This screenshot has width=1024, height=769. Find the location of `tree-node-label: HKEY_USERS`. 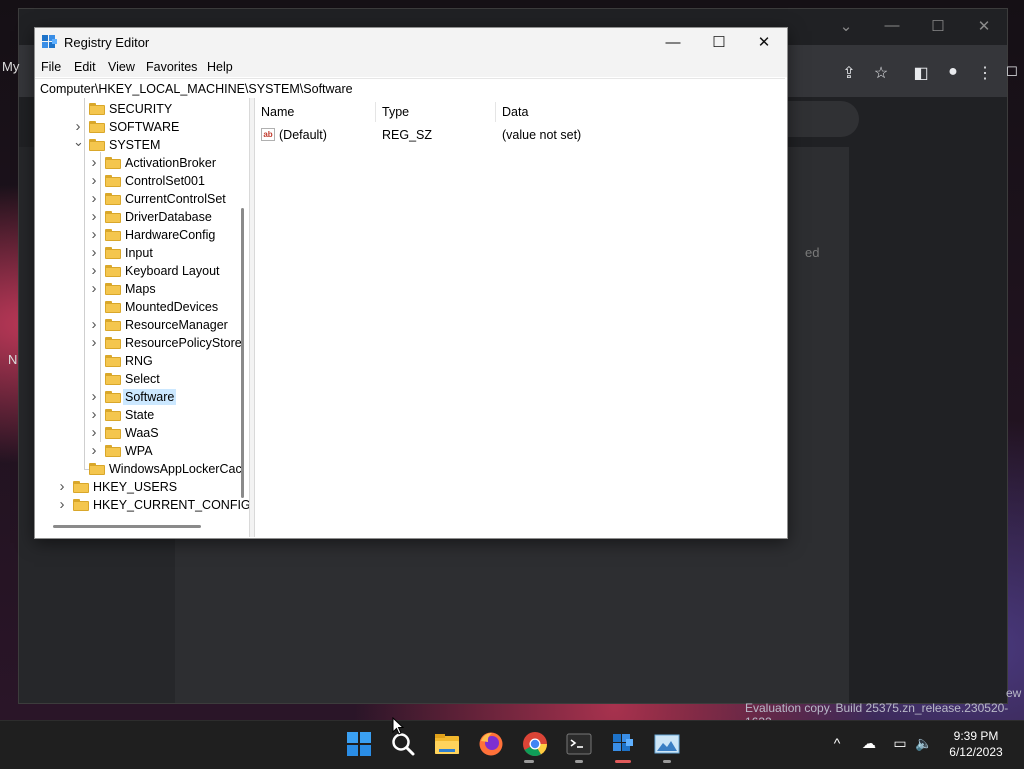

tree-node-label: HKEY_USERS is located at coordinates (135, 487).